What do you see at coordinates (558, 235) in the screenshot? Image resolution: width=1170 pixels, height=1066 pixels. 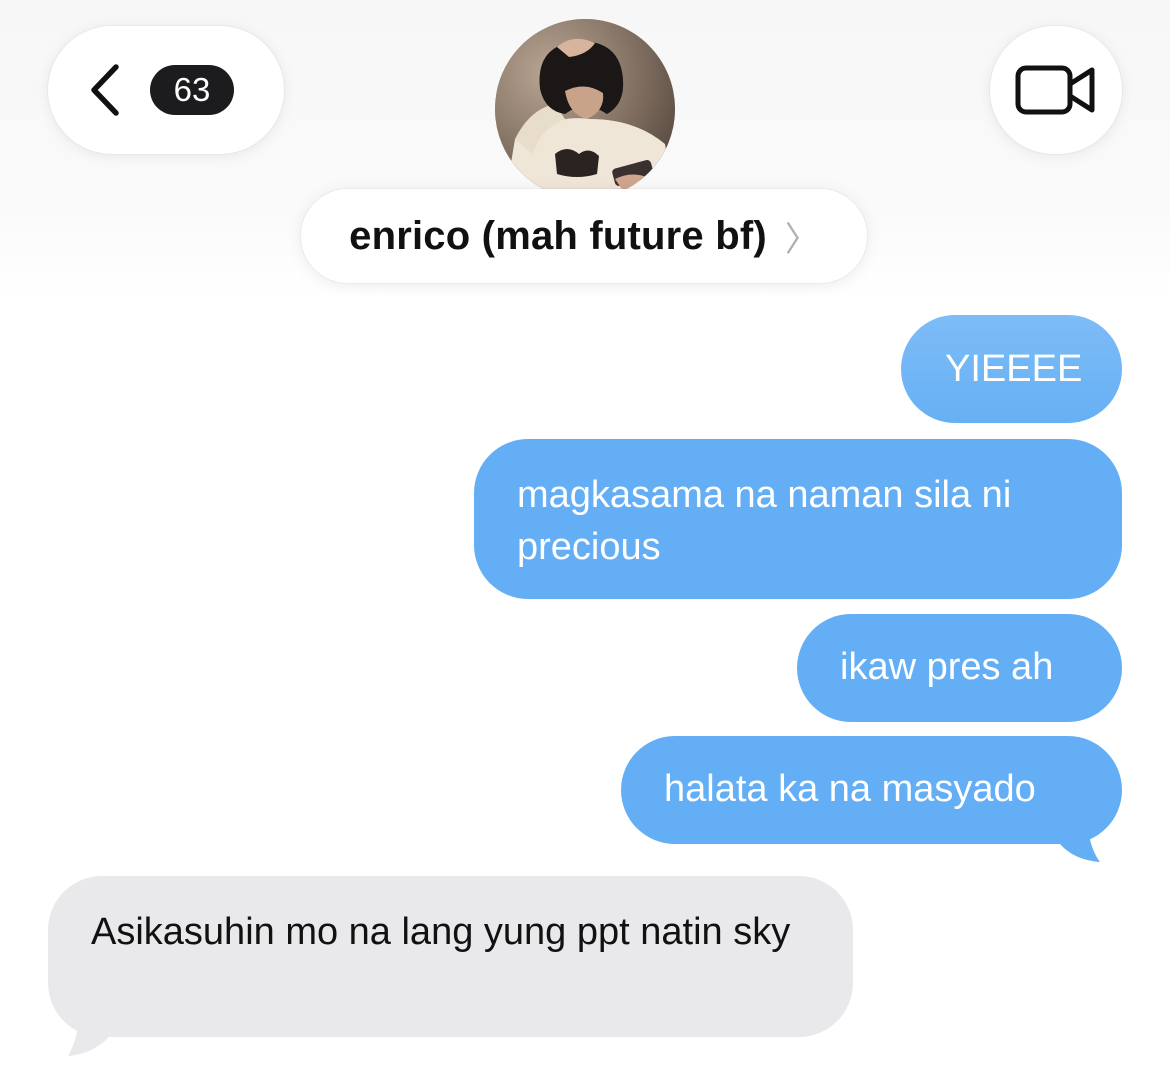 I see `contact-name: enrico (mah future bf)` at bounding box center [558, 235].